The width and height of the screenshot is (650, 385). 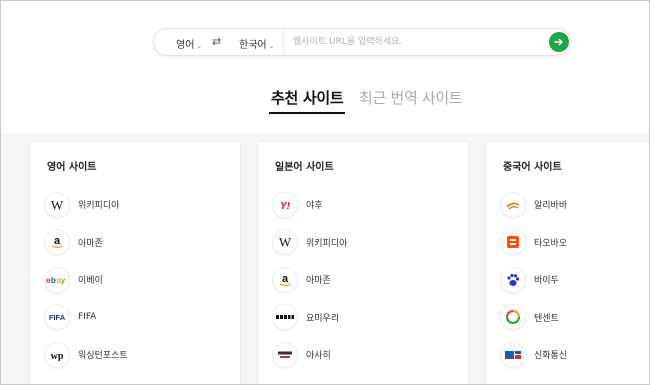 I want to click on arrow-right-icon, so click(x=558, y=42).